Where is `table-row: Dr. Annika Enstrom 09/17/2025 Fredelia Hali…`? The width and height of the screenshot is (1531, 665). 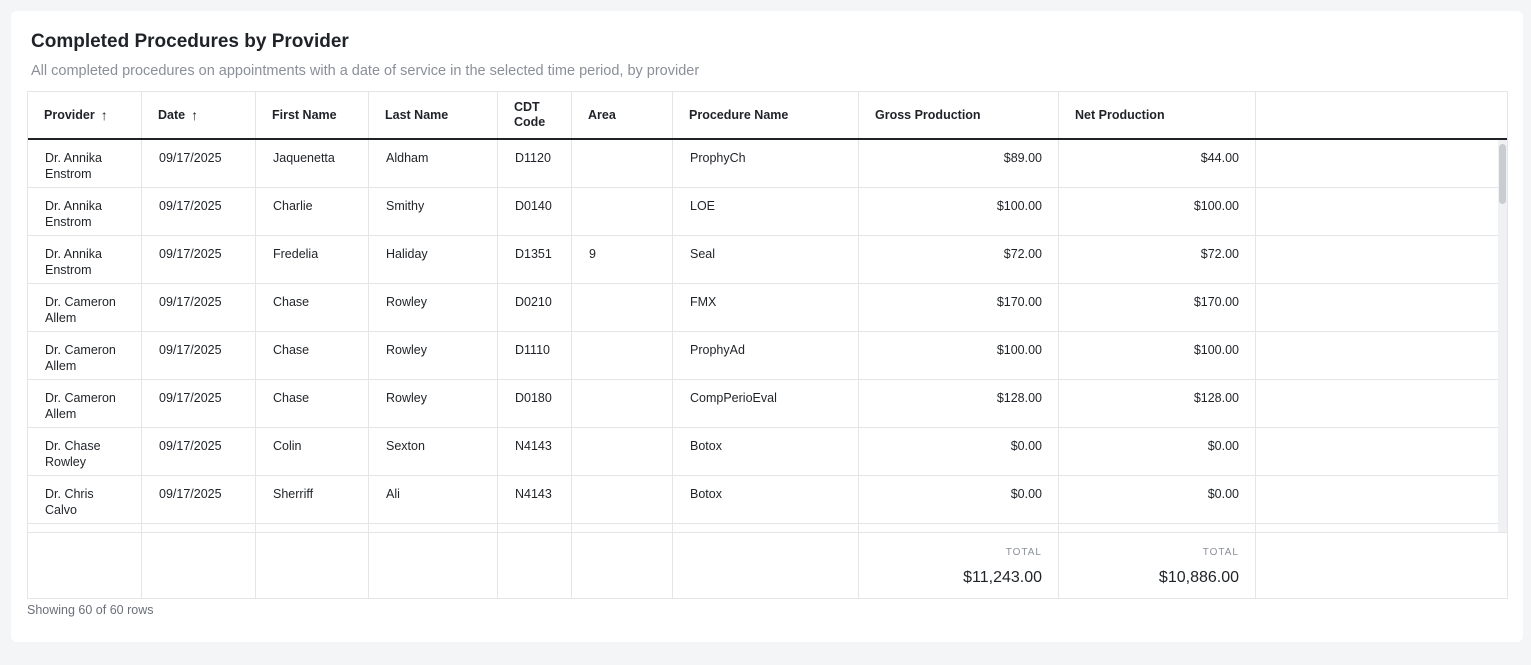
table-row: Dr. Annika Enstrom 09/17/2025 Fredelia Hali… is located at coordinates (763, 260).